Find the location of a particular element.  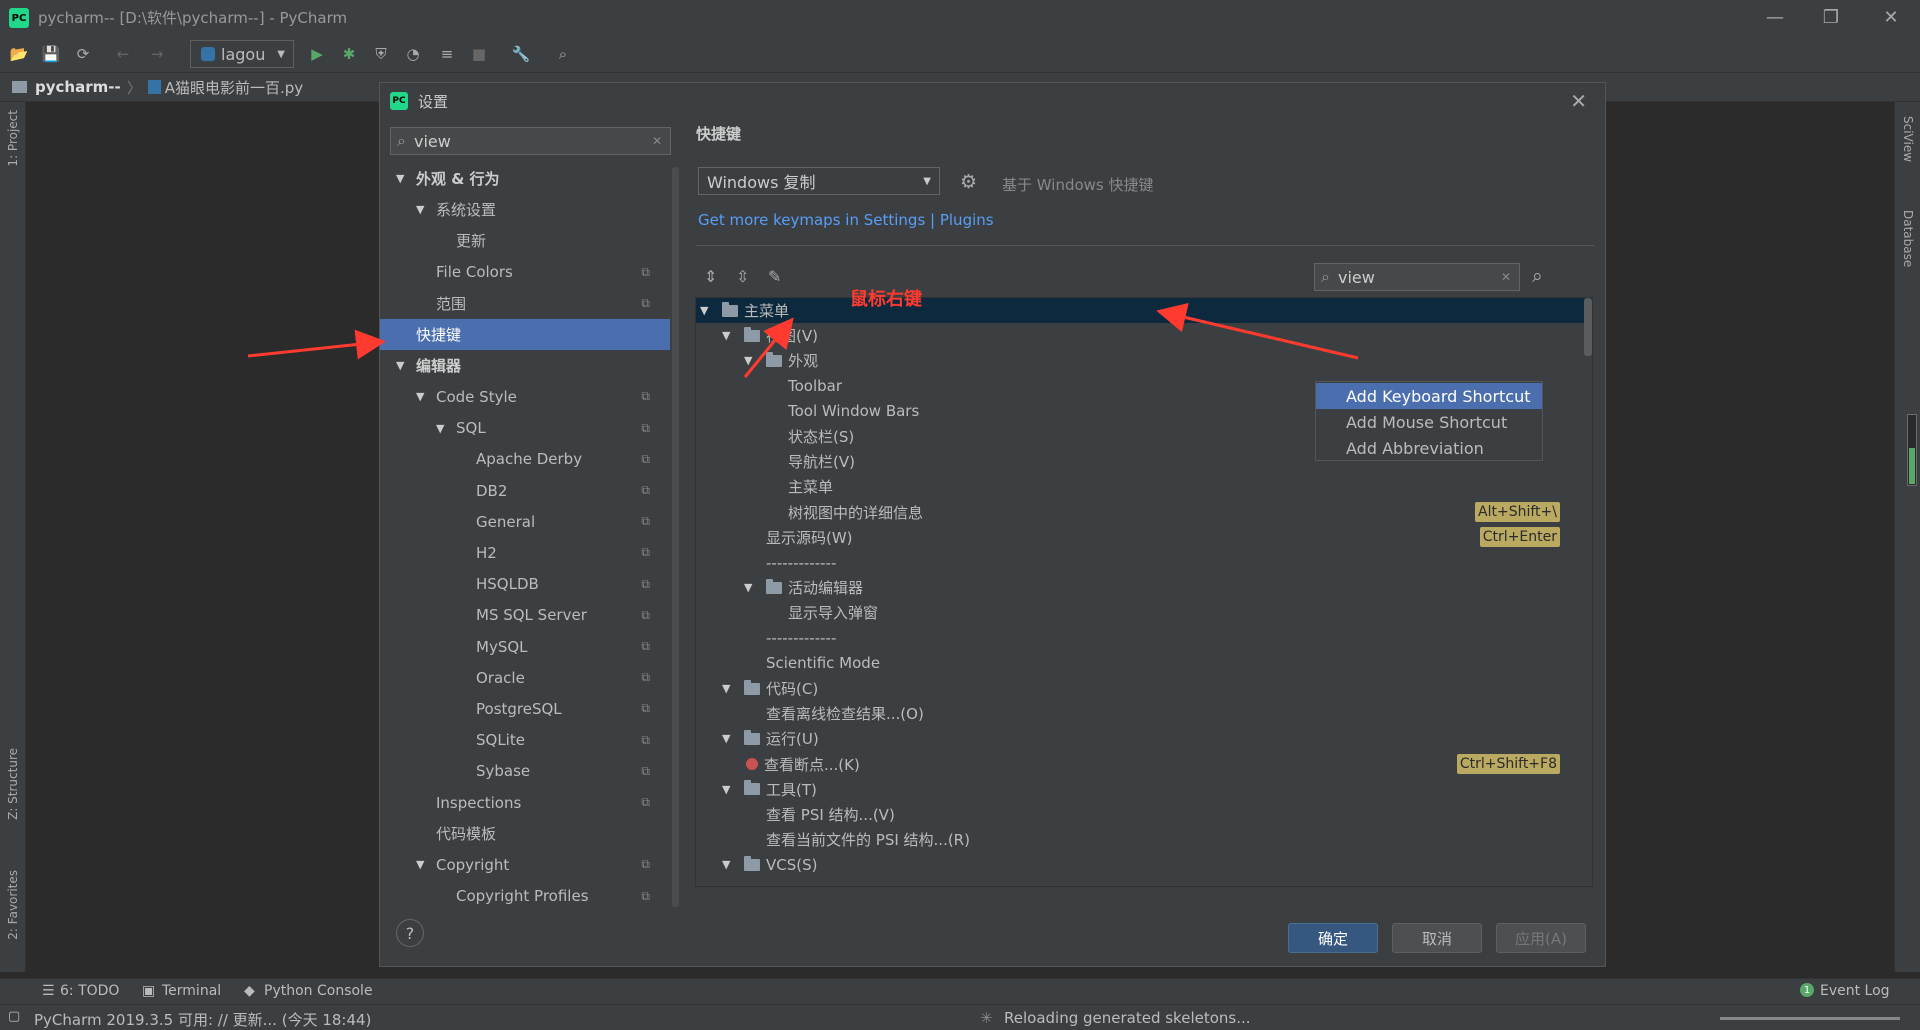

keymap-tree-item: Scientific Mode is located at coordinates (1144, 663).